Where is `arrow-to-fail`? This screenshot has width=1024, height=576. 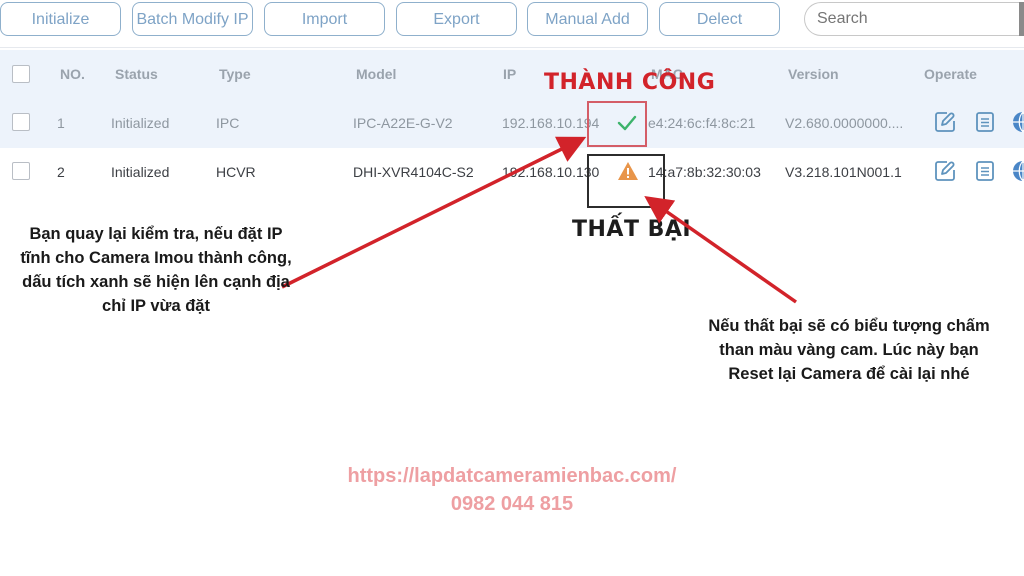
arrow-to-fail is located at coordinates (721, 249).